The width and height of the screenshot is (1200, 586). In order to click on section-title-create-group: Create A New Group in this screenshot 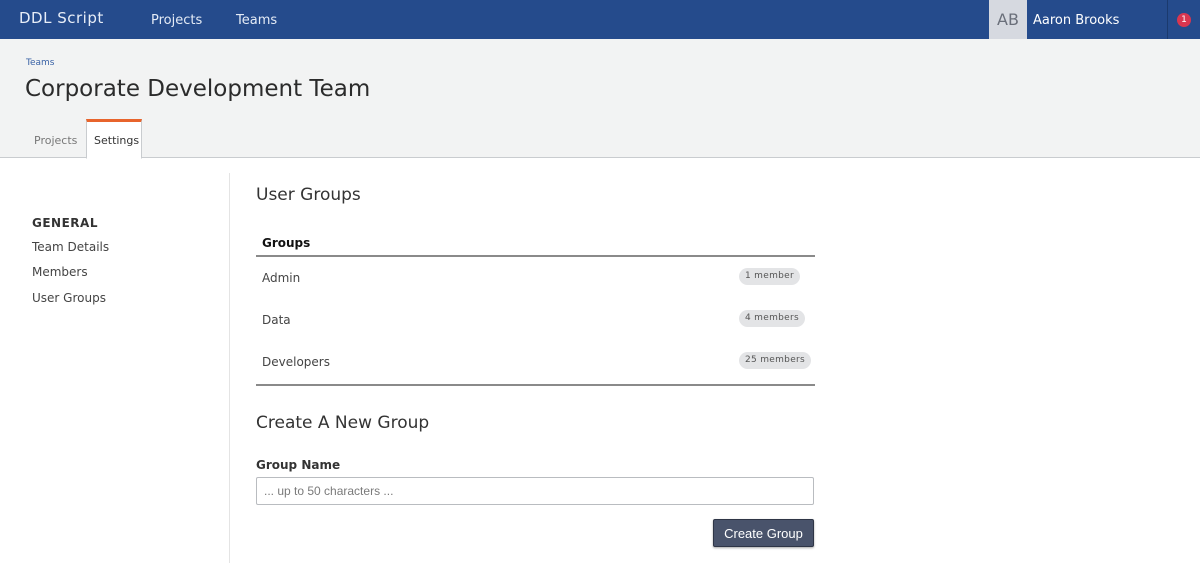, I will do `click(343, 423)`.